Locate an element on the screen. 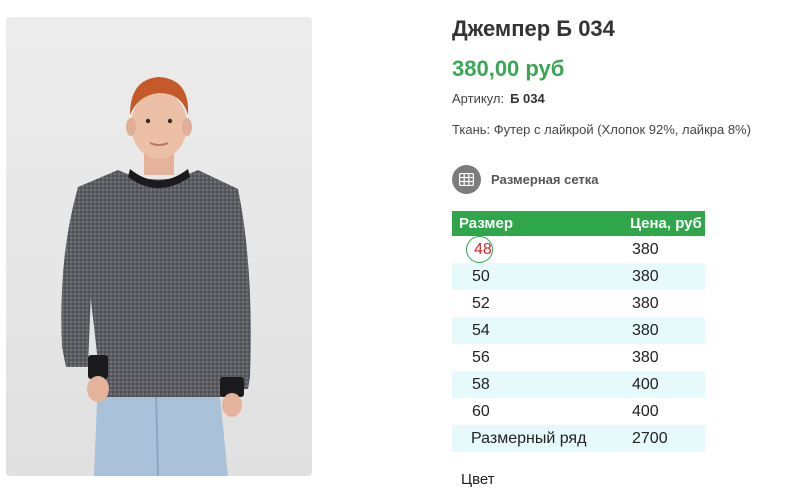  table-row: 50 380 is located at coordinates (578, 276).